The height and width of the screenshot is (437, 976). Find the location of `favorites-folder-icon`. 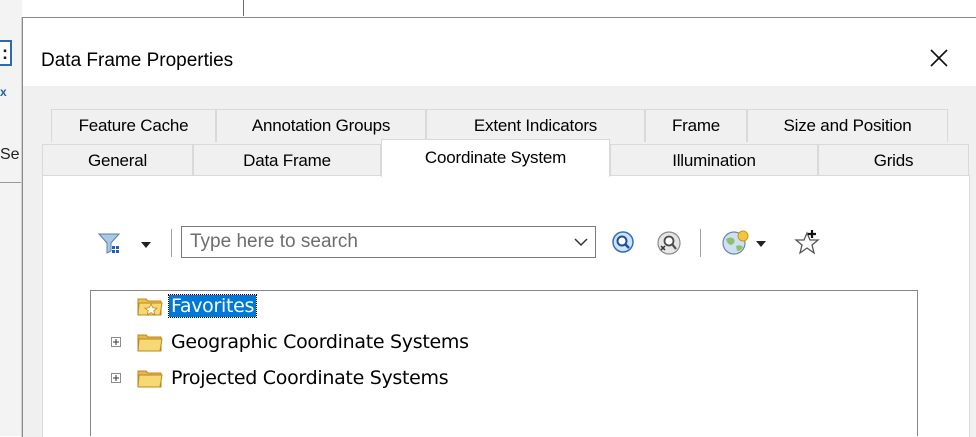

favorites-folder-icon is located at coordinates (150, 307).